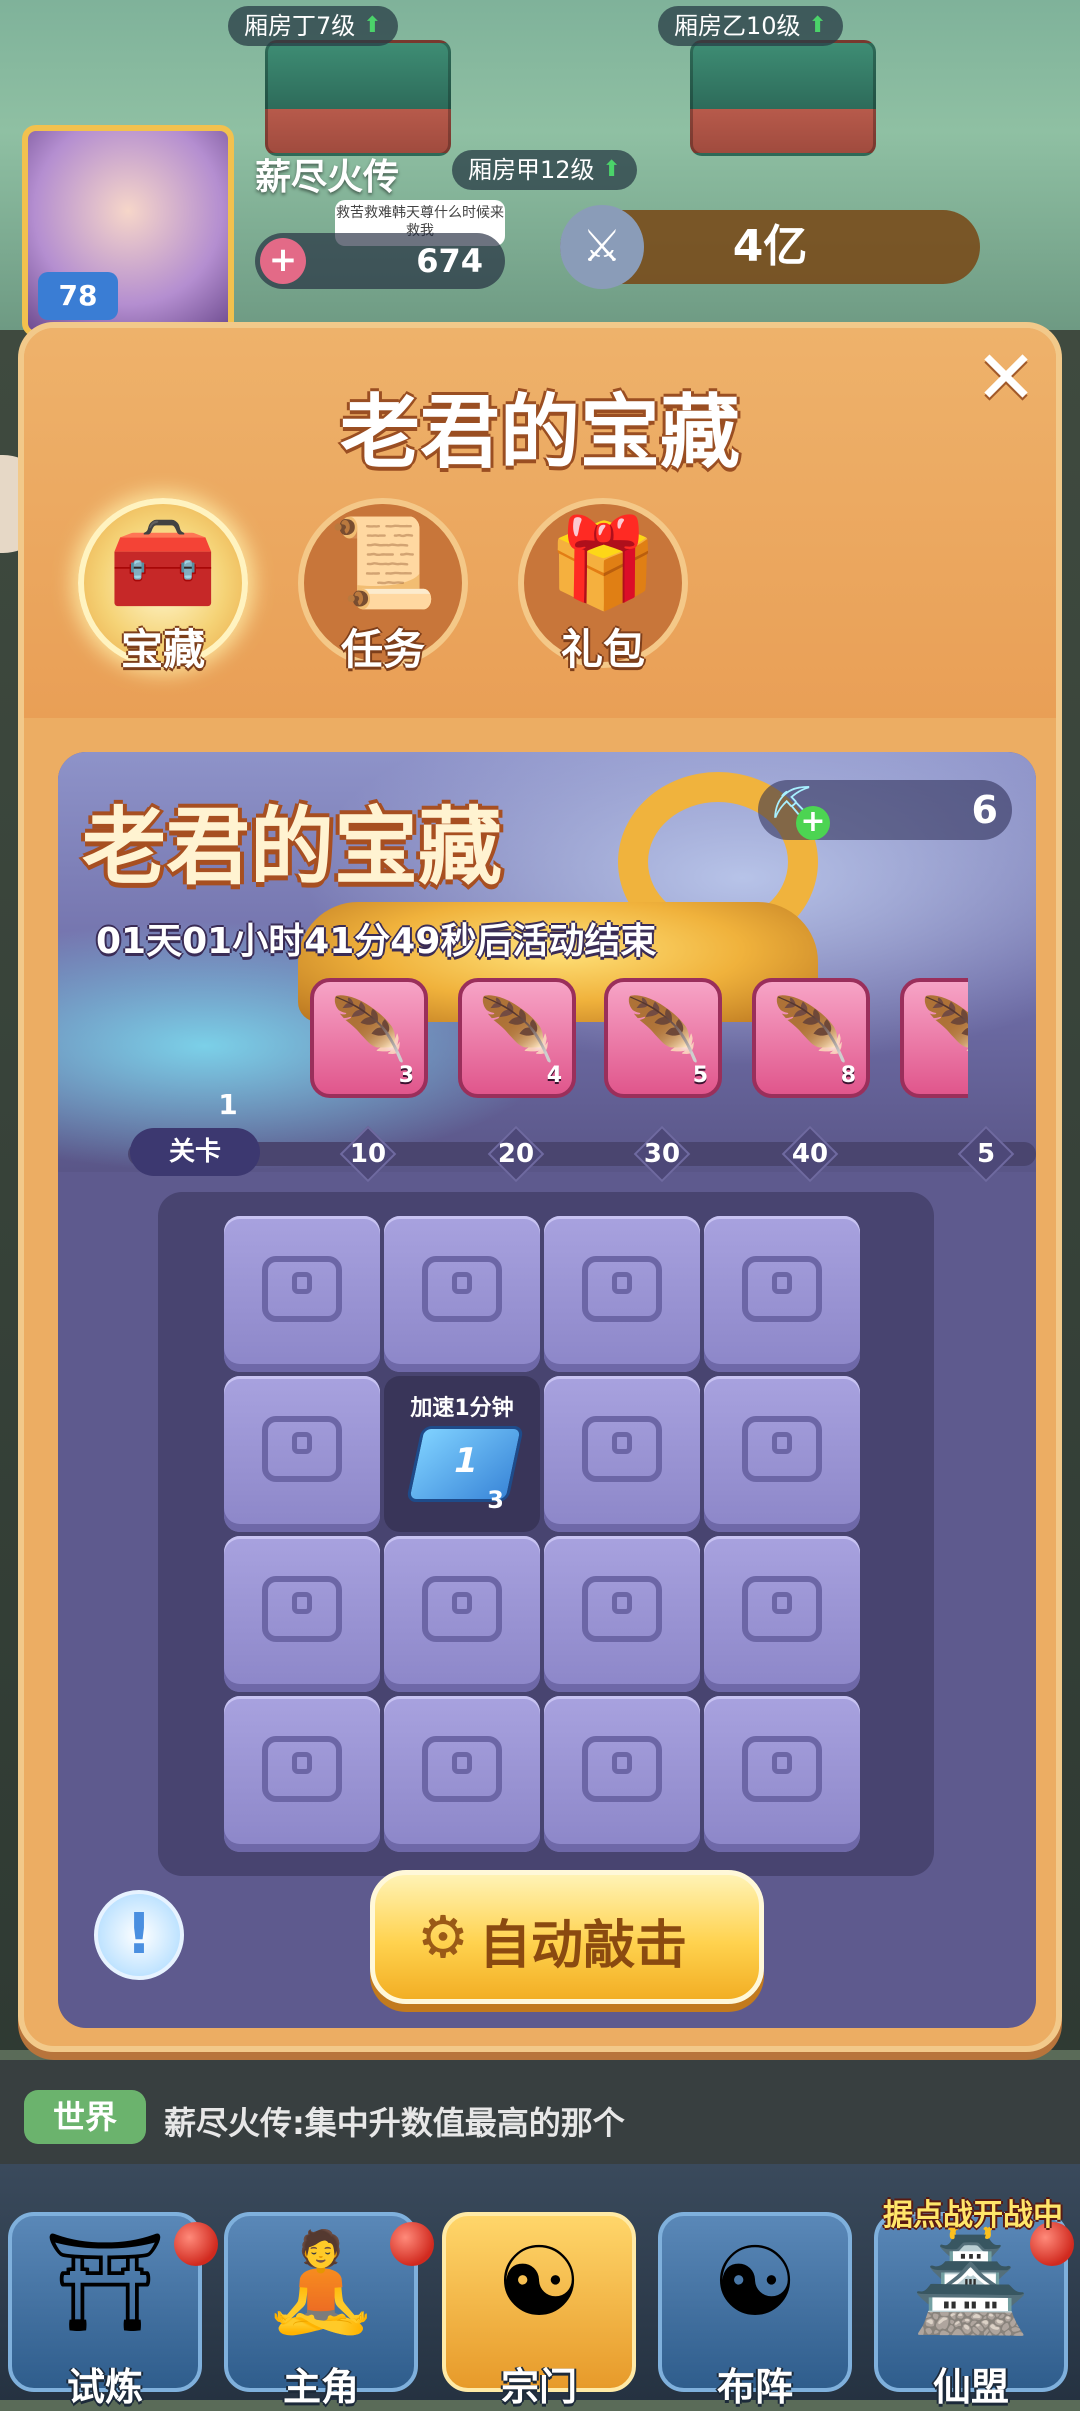 The width and height of the screenshot is (1080, 2411). I want to click on speedup-count: 3, so click(495, 1500).